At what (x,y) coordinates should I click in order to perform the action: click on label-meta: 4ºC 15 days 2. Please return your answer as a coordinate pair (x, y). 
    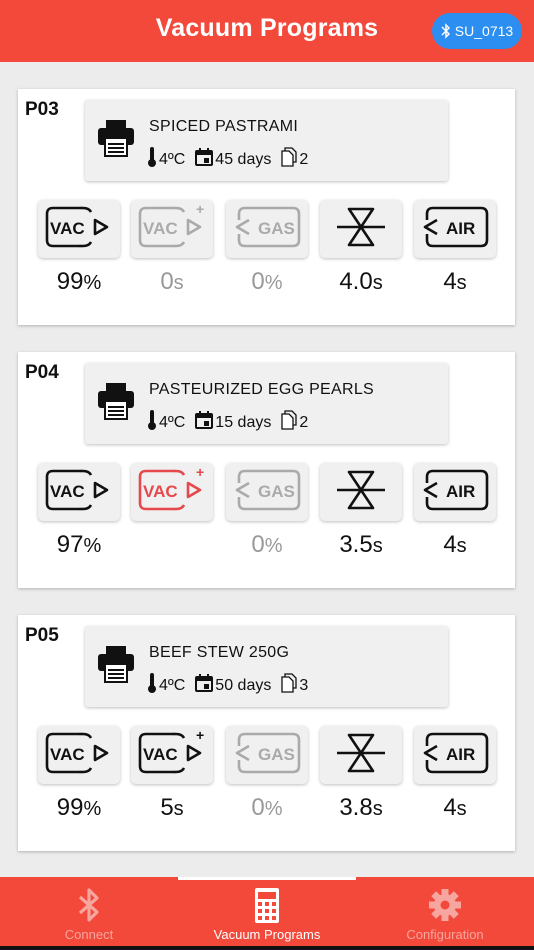
    Looking at the image, I should click on (232, 422).